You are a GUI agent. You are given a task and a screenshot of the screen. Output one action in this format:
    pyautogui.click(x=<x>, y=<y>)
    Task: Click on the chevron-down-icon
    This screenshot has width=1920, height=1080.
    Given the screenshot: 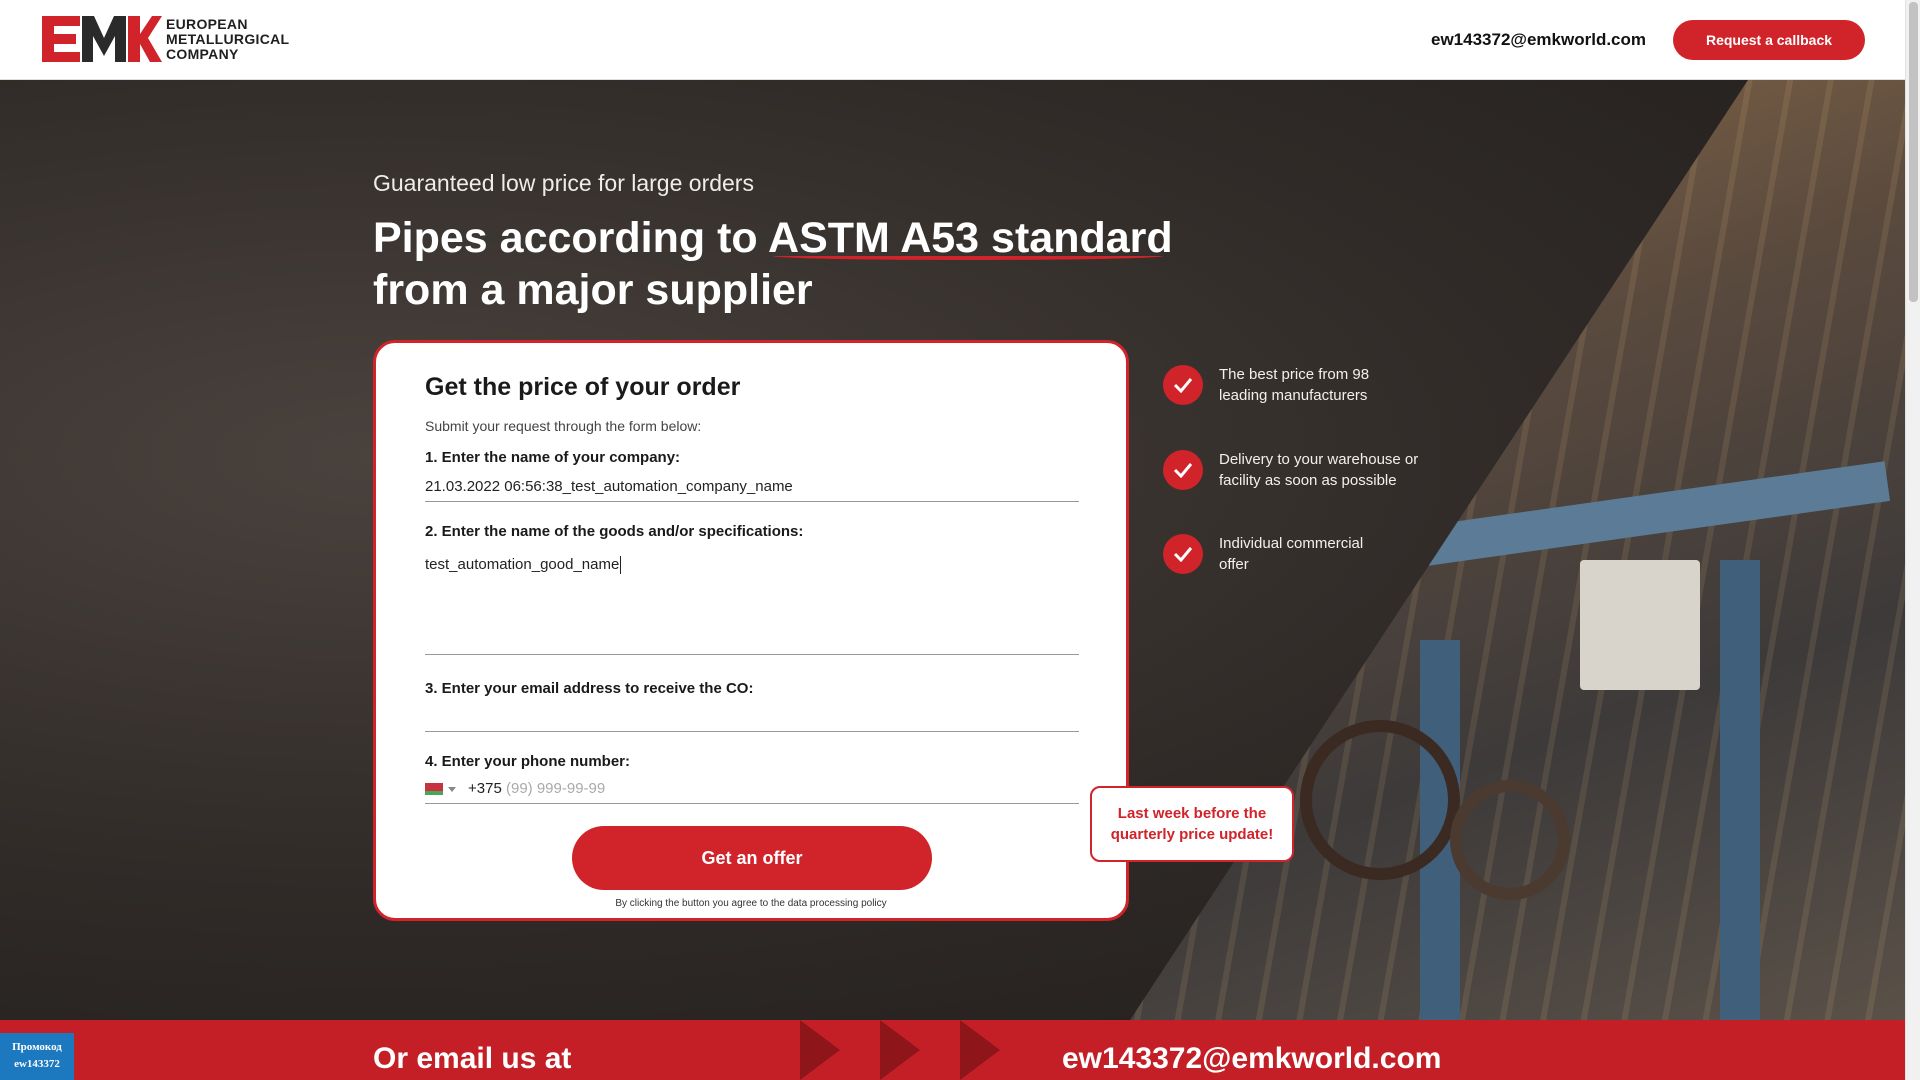 What is the action you would take?
    pyautogui.click(x=452, y=789)
    